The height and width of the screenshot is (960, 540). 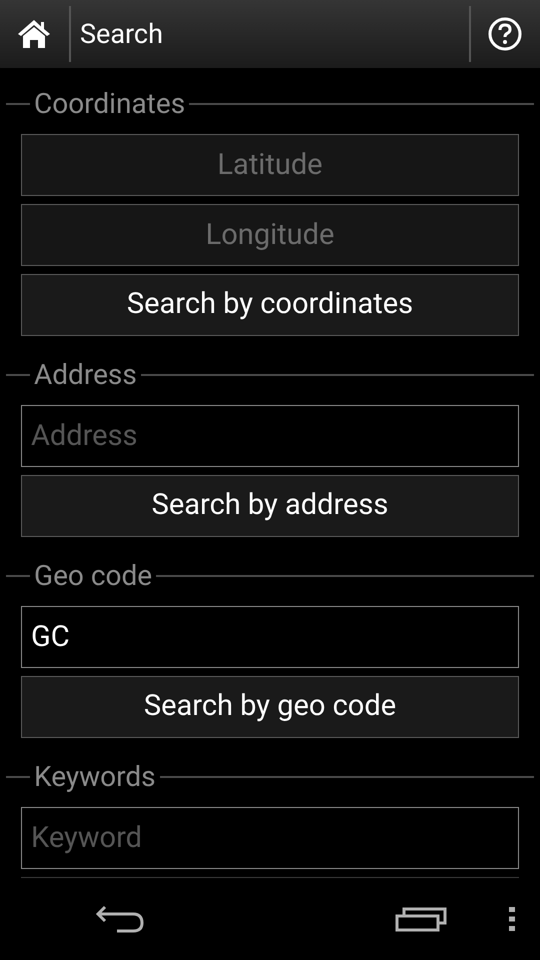 I want to click on recent-apps-icon, so click(x=421, y=919).